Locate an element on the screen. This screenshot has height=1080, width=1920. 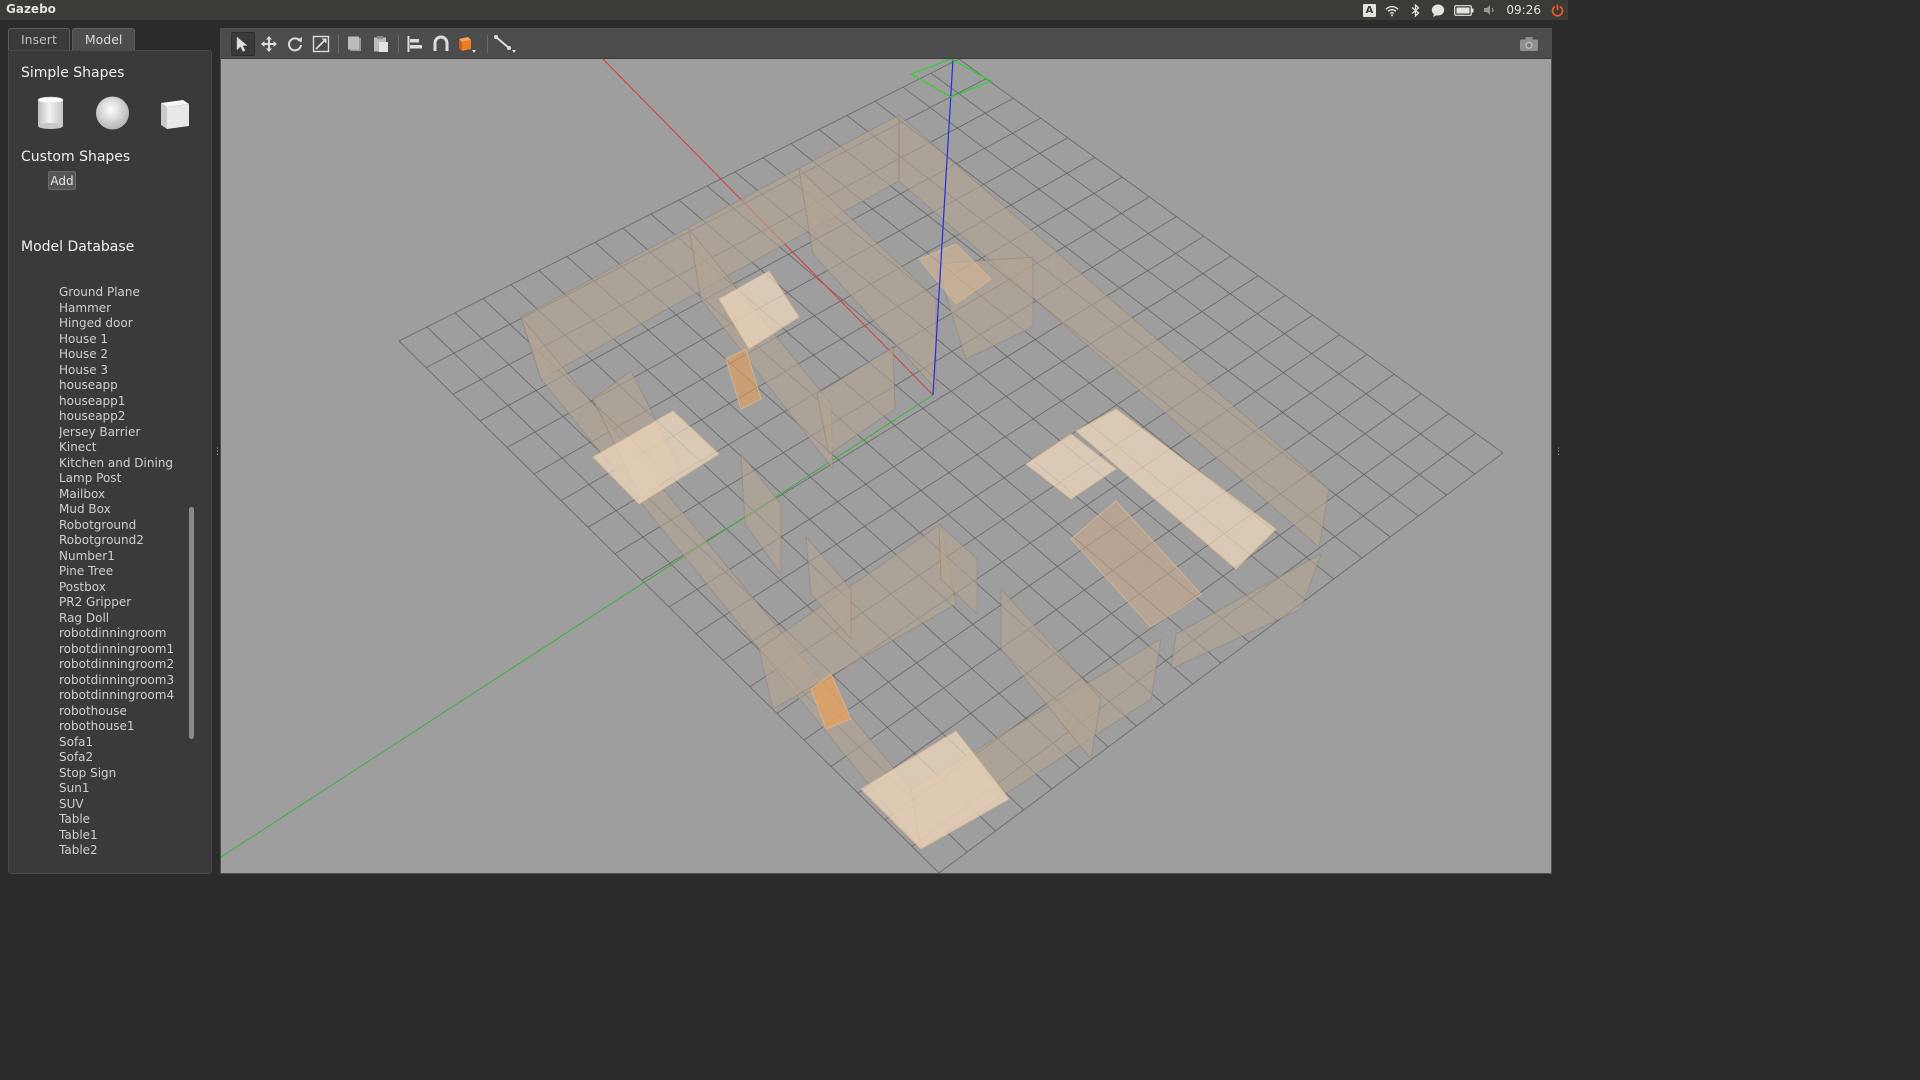
model-list-item: robotdinningroom is located at coordinates (124, 634).